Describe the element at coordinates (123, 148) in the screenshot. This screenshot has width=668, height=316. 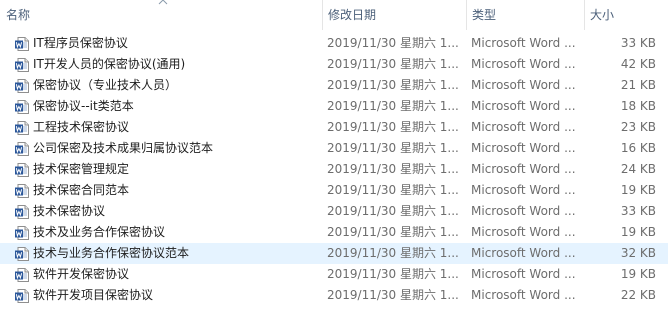
I see `file-name: 公司保密及技术成果归属协议范本` at that location.